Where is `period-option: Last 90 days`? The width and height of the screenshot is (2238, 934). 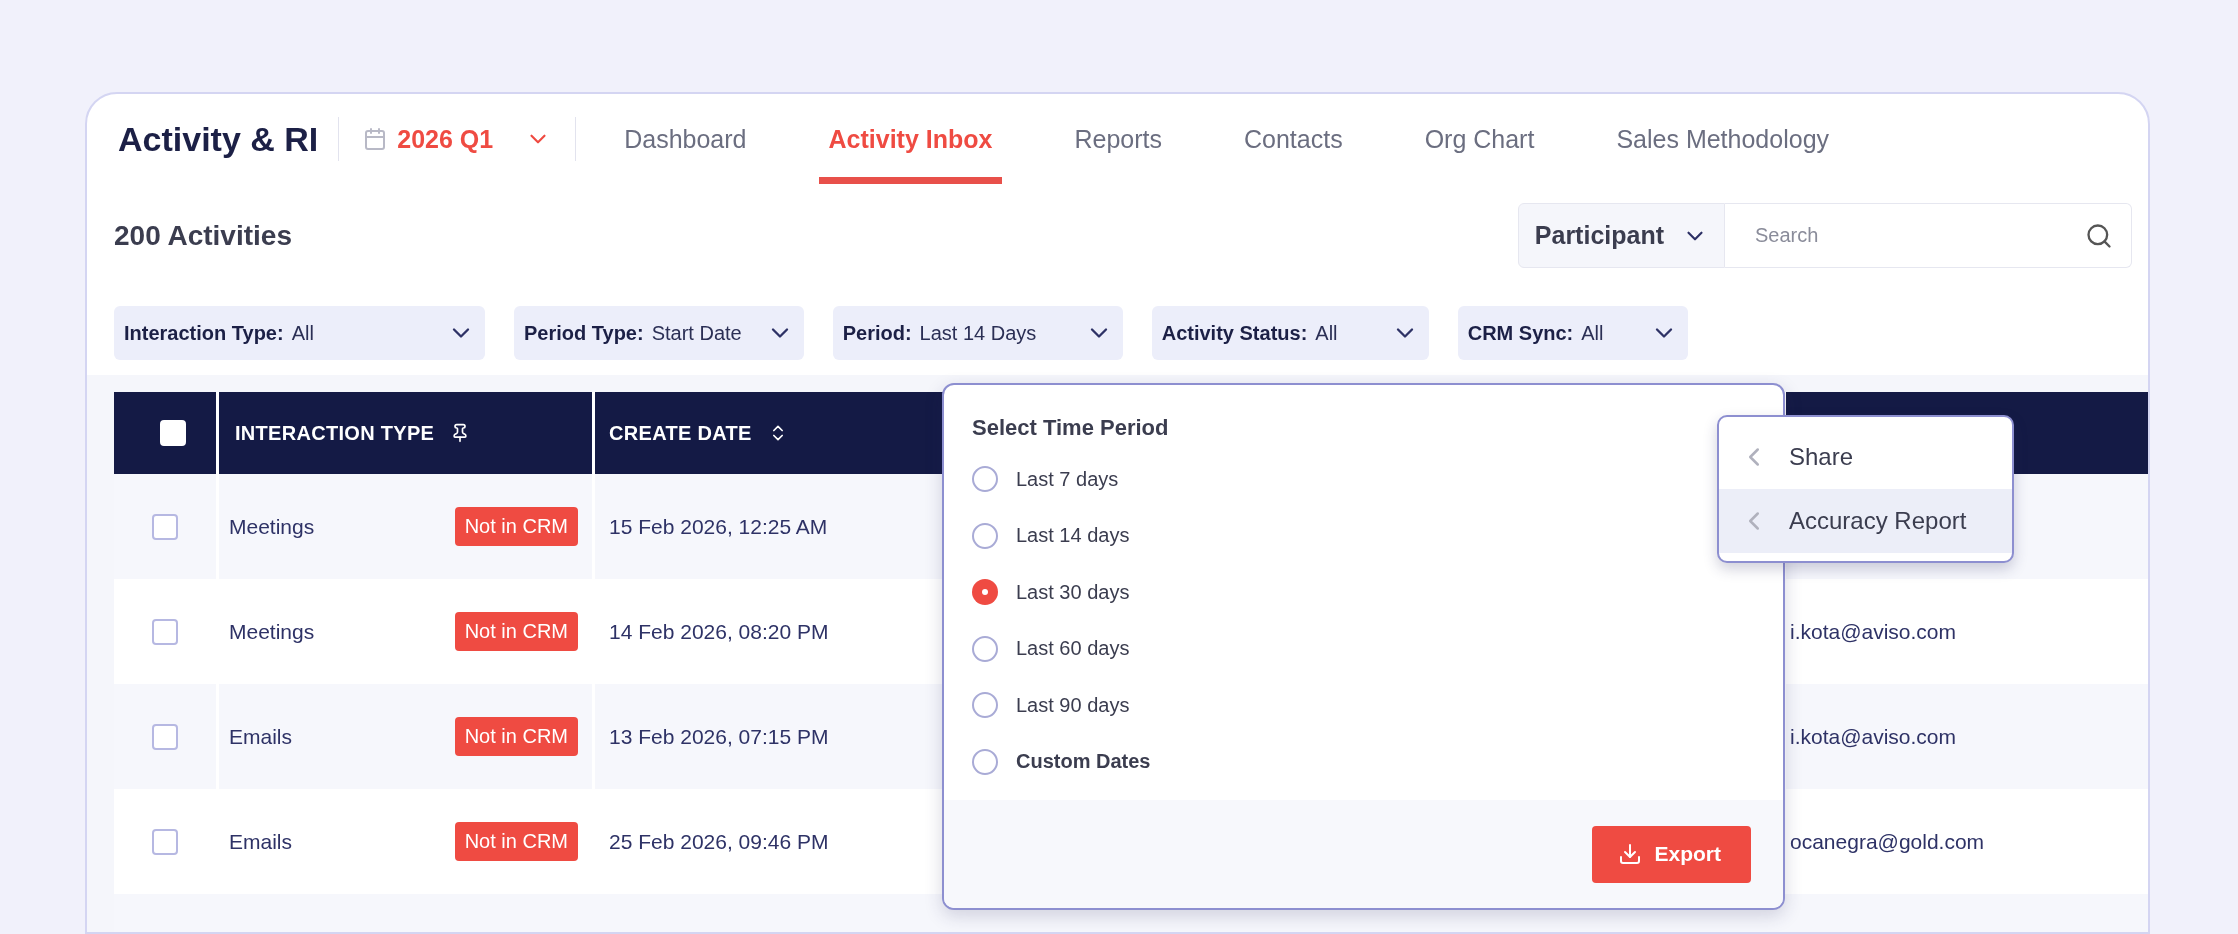 period-option: Last 90 days is located at coordinates (1377, 705).